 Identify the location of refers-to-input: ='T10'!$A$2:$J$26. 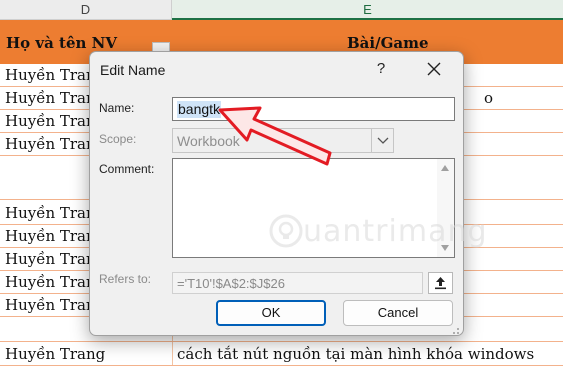
(297, 283).